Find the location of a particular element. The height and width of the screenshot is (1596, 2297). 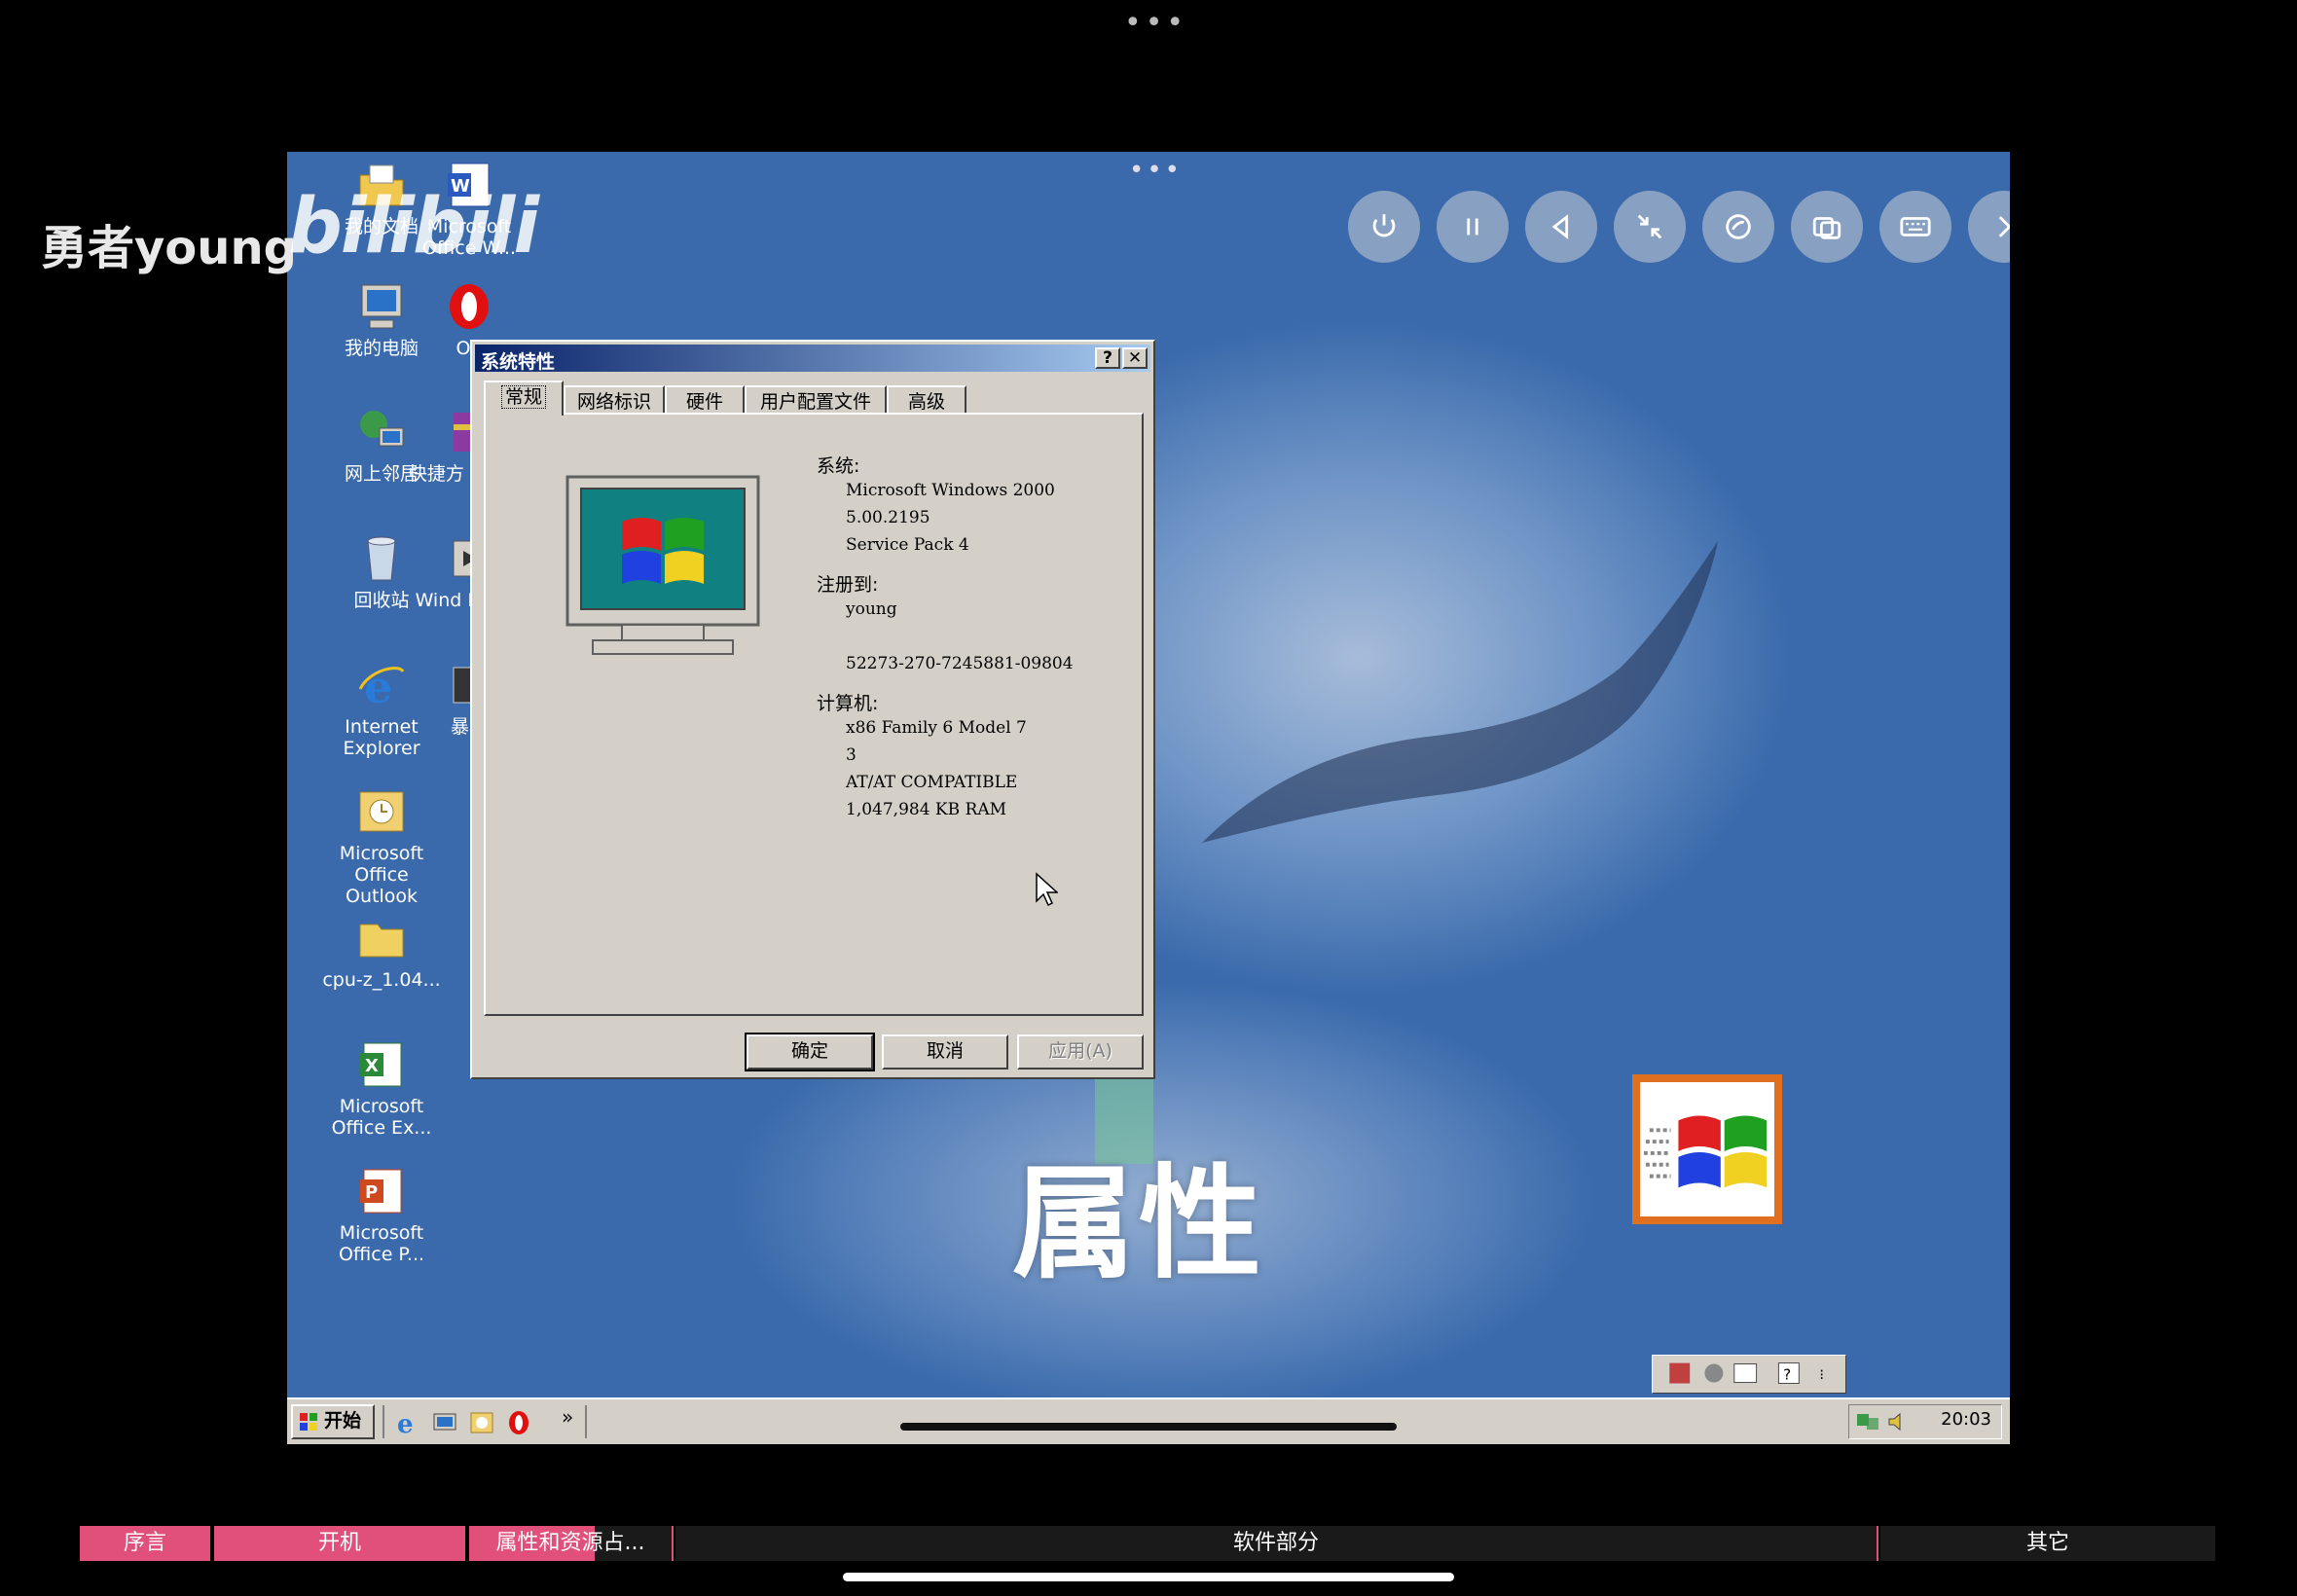

back-button is located at coordinates (1561, 227).